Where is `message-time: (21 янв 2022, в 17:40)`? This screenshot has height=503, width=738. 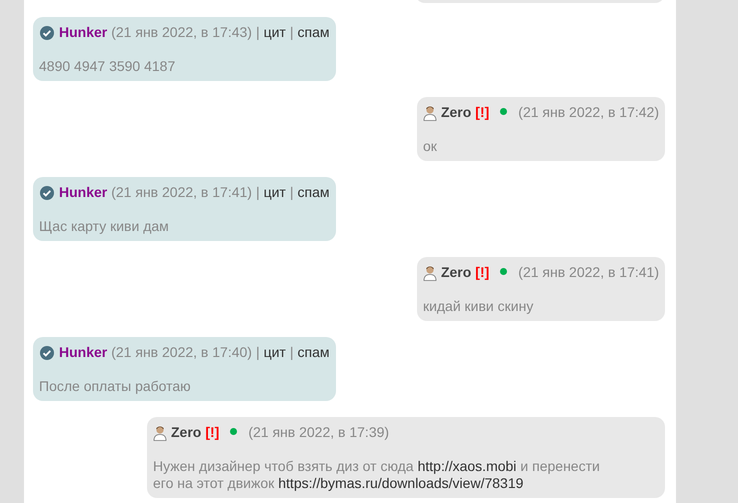 message-time: (21 янв 2022, в 17:40) is located at coordinates (181, 352).